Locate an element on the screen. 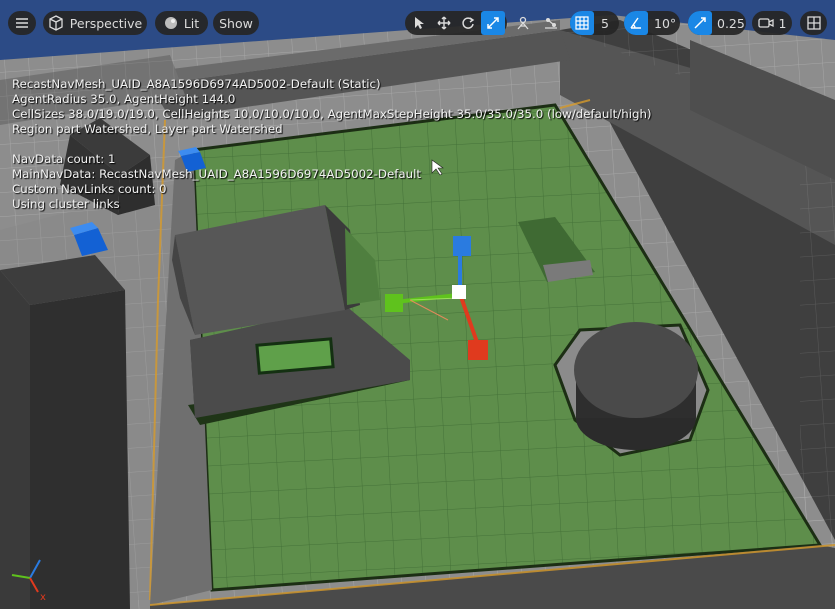  cube-icon is located at coordinates (56, 23).